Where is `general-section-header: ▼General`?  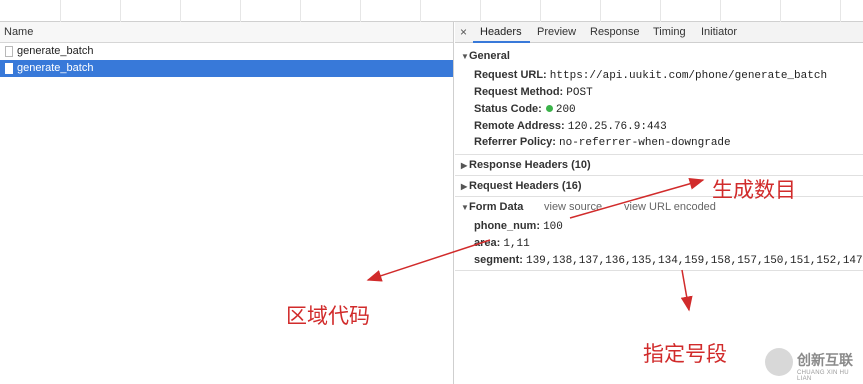
general-section-header: ▼General is located at coordinates (485, 56).